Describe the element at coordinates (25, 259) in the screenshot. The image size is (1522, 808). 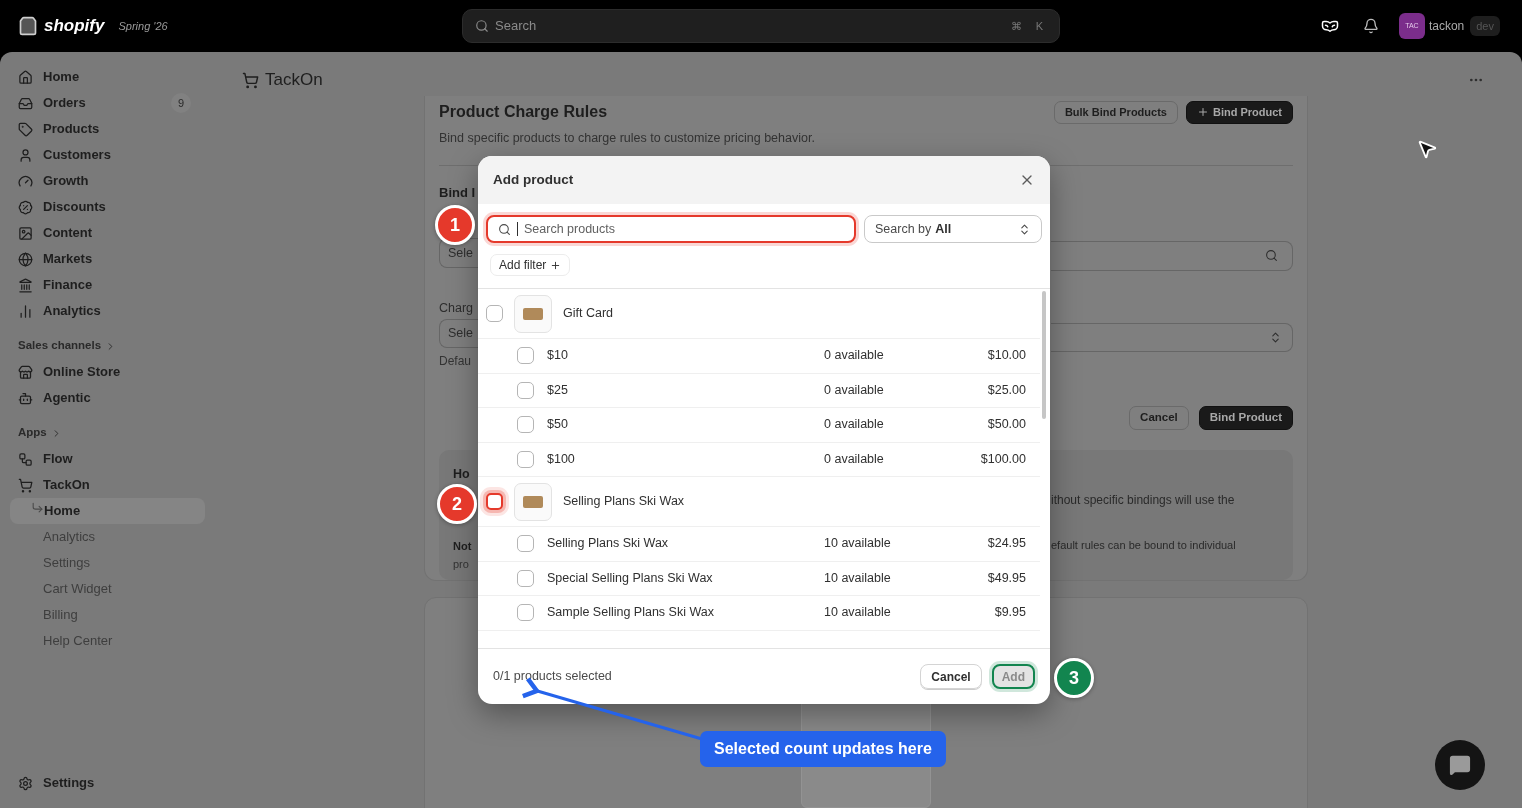
I see `globe-icon` at that location.